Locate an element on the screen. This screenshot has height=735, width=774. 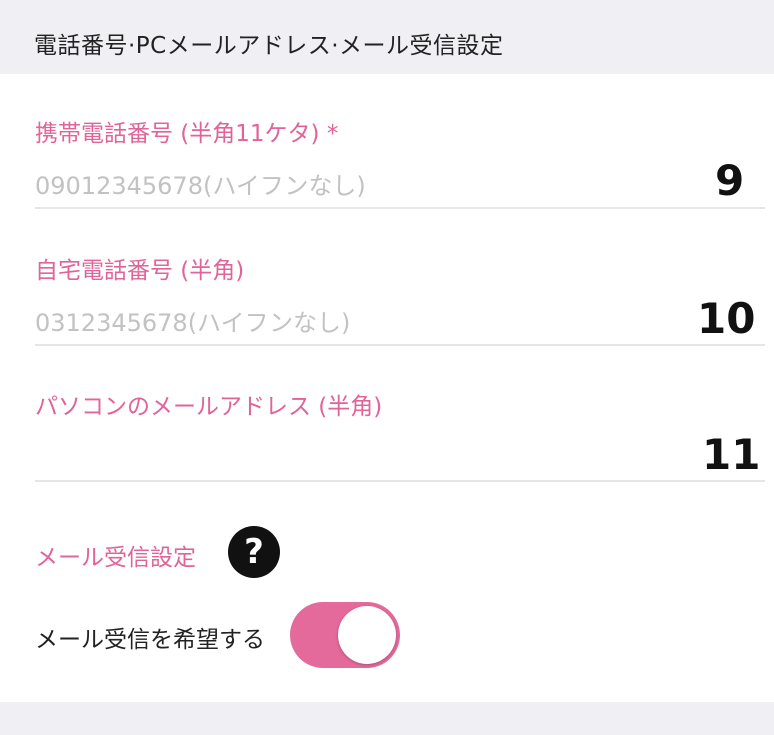
home-phone-label: 自宅電話番号 (半角) is located at coordinates (140, 271).